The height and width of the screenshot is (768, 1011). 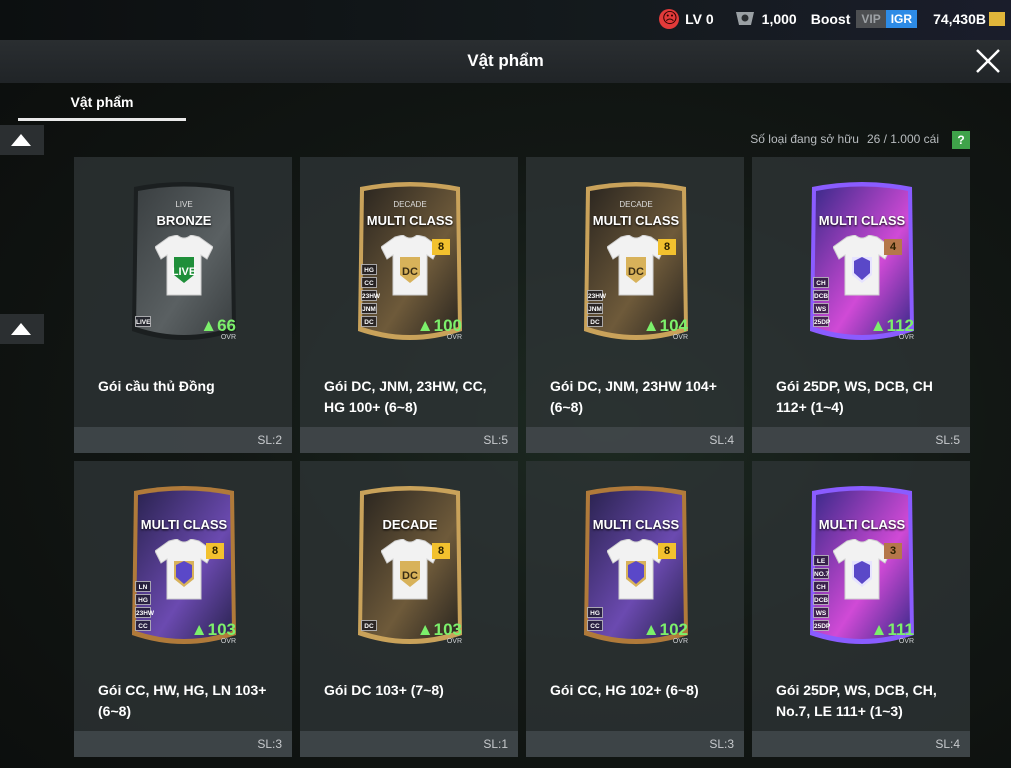 What do you see at coordinates (699, 19) in the screenshot?
I see `level-label: LV 0` at bounding box center [699, 19].